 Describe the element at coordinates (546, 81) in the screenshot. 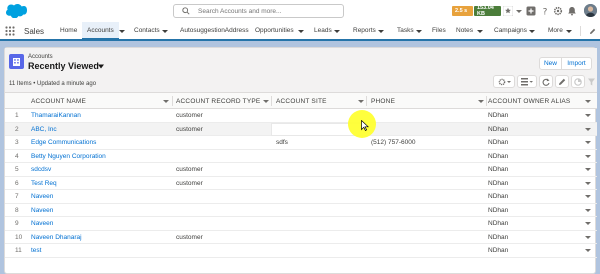

I see `refresh-button` at that location.